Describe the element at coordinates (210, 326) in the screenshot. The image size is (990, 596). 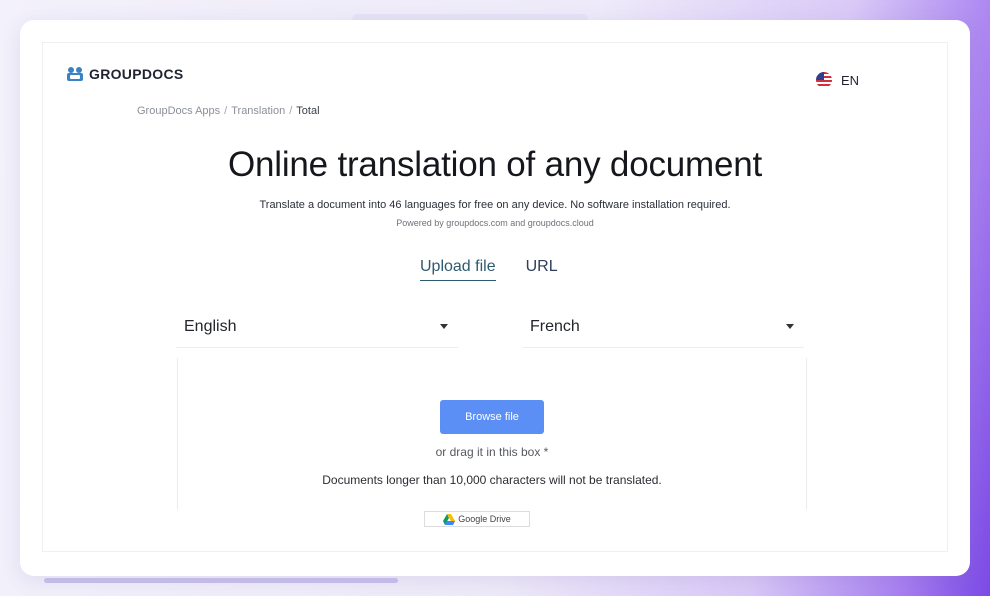
I see `source-language-value: English` at that location.